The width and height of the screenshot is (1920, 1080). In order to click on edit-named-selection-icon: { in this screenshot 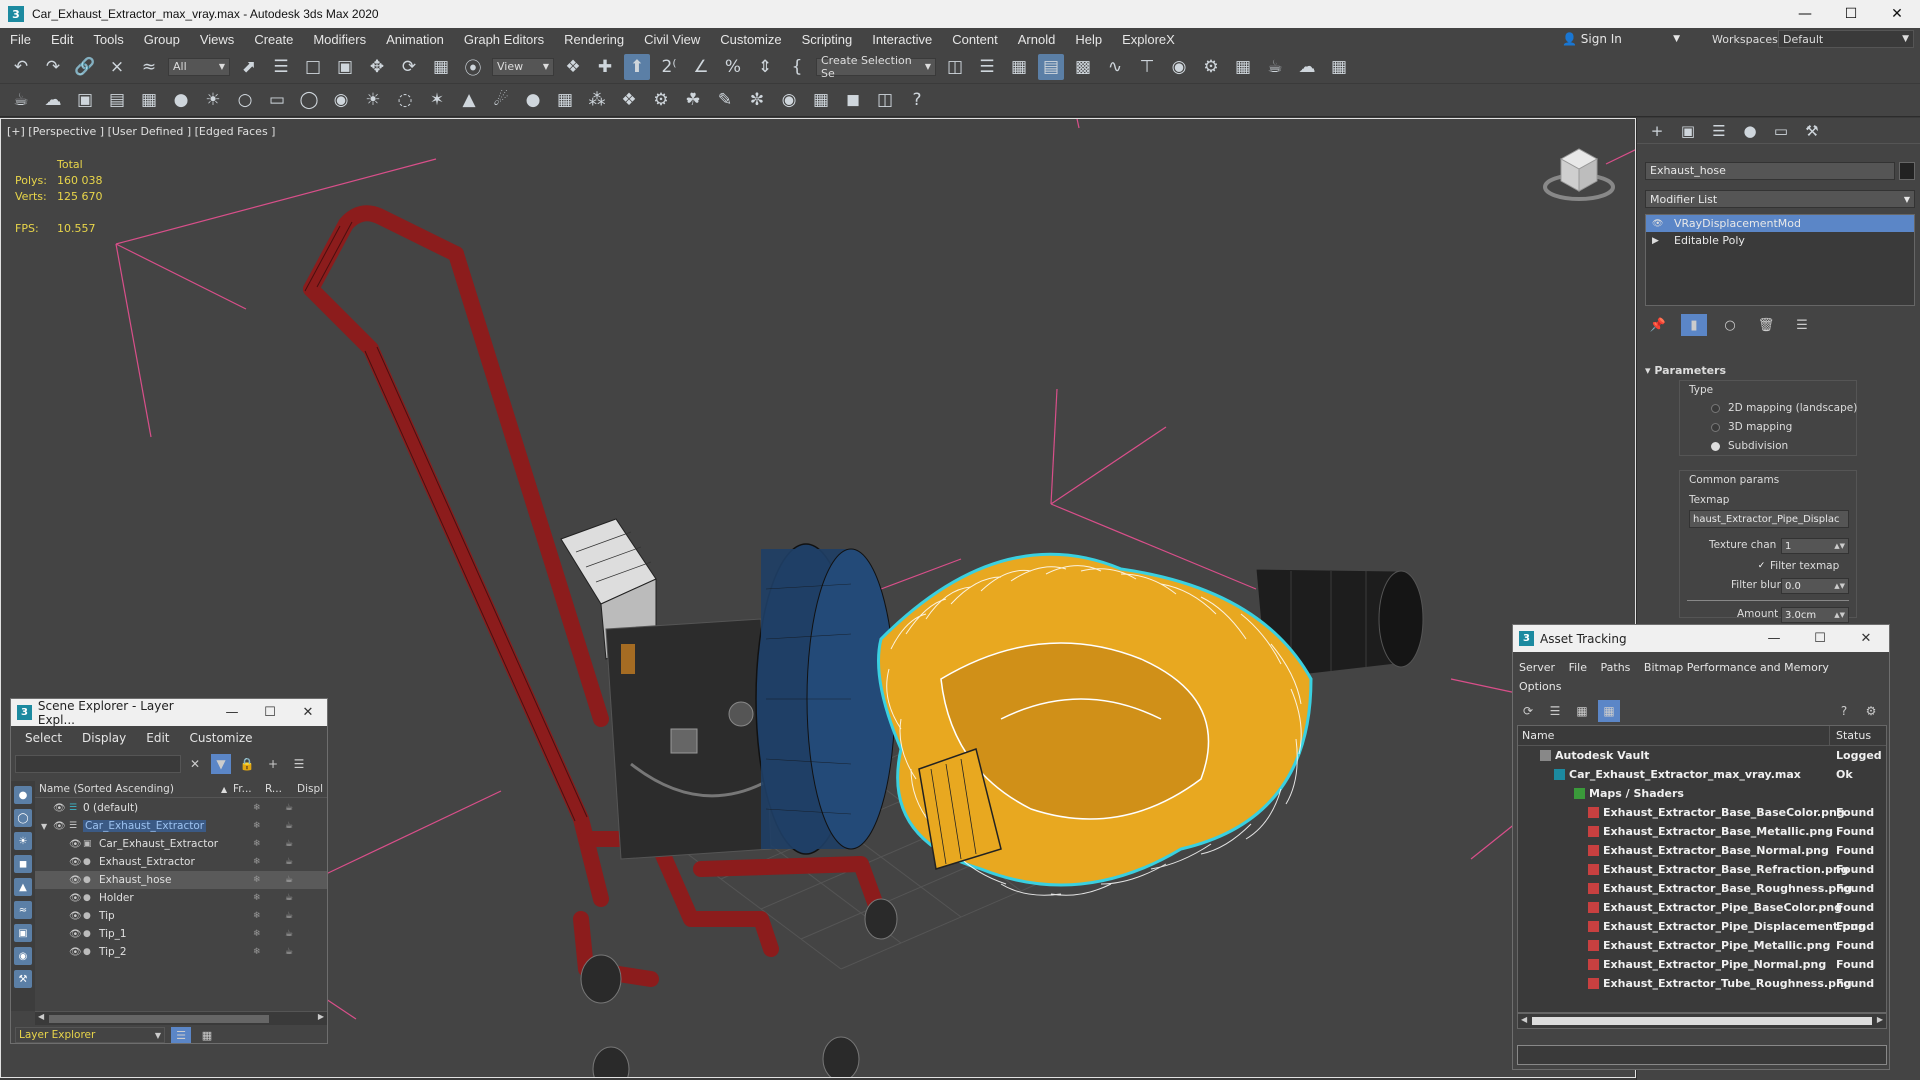, I will do `click(797, 67)`.